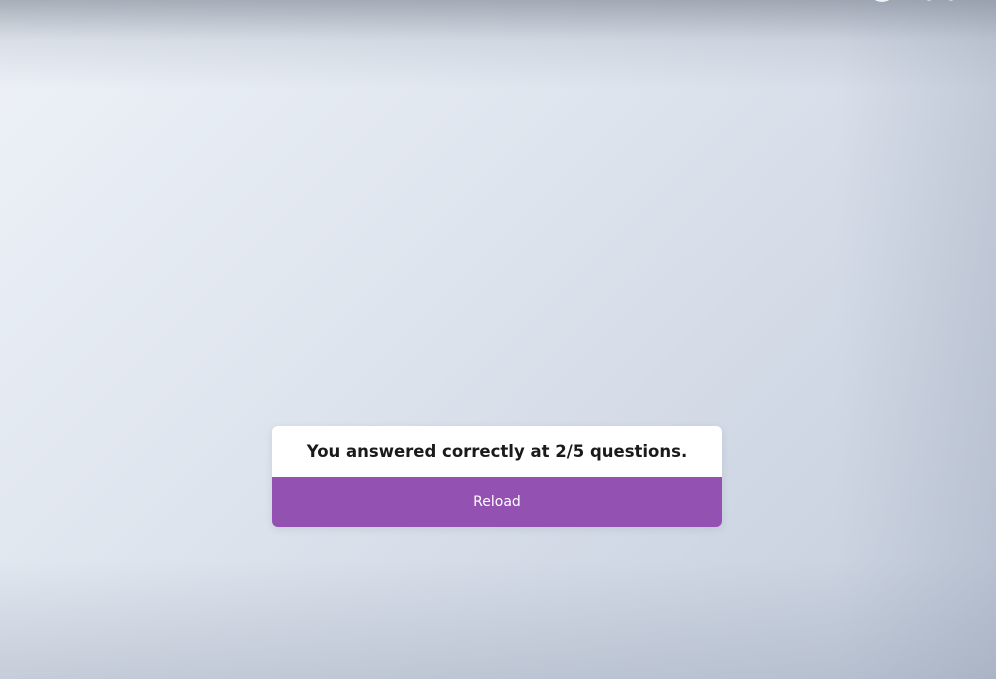  Describe the element at coordinates (497, 502) in the screenshot. I see `reload-button: Reload` at that location.